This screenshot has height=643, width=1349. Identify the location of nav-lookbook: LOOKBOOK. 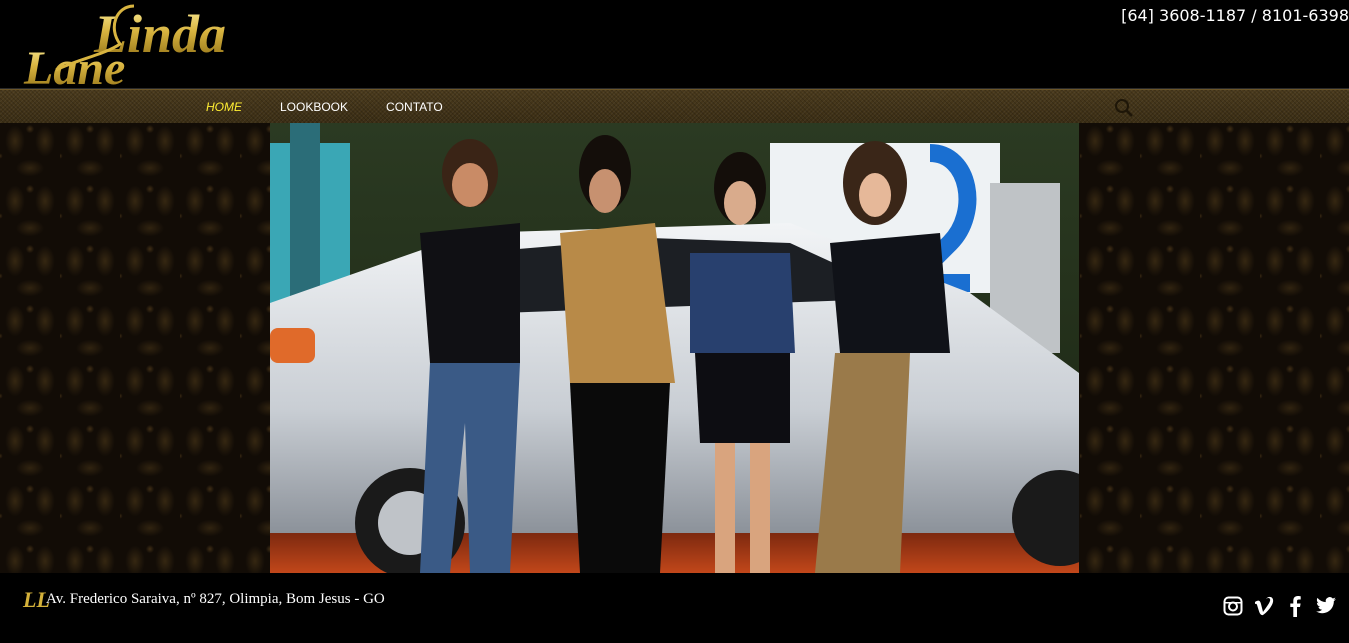
(314, 107).